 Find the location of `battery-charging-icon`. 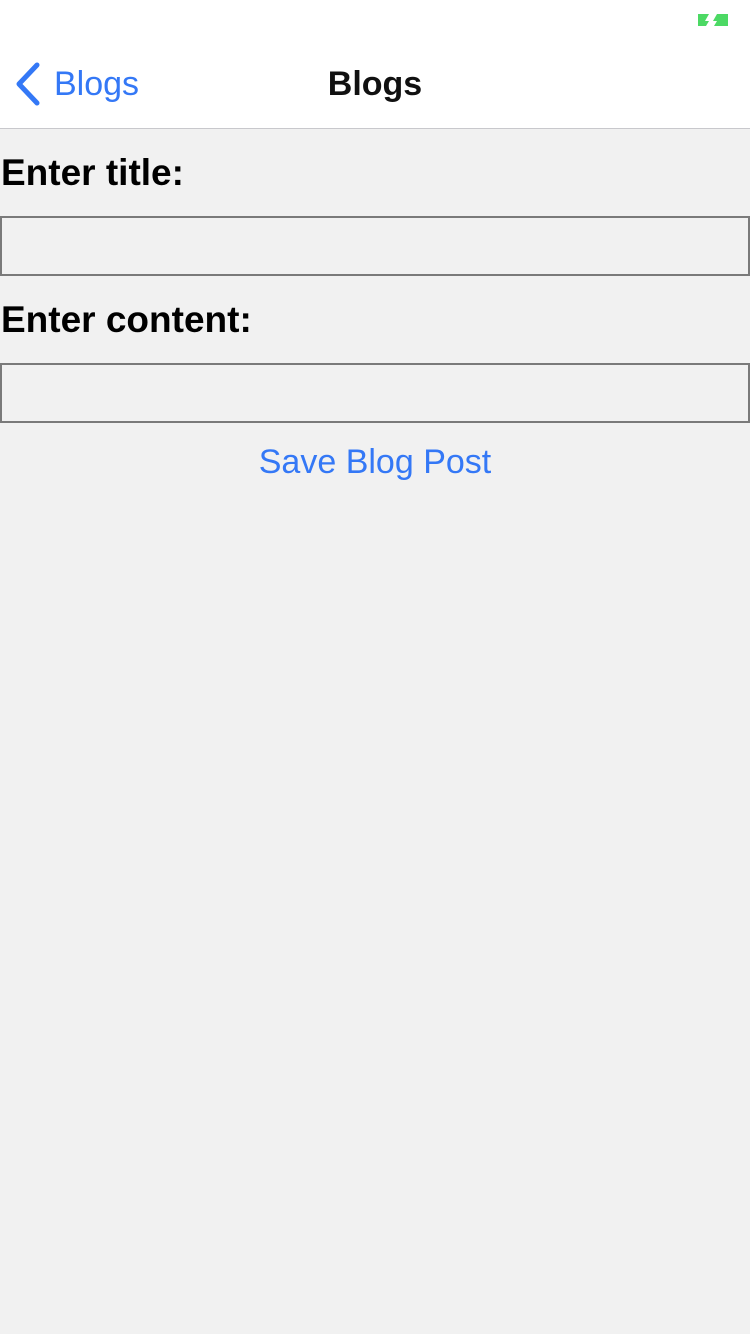

battery-charging-icon is located at coordinates (713, 20).